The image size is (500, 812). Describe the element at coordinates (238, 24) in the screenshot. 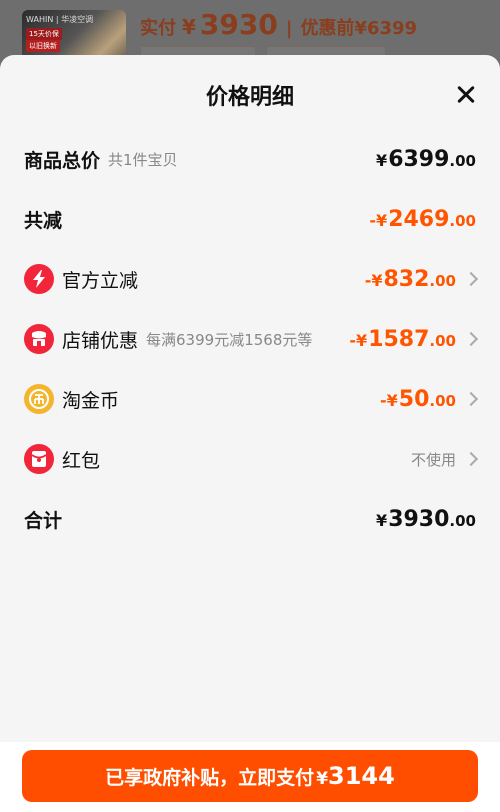

I see `paid-amount: 3930` at that location.